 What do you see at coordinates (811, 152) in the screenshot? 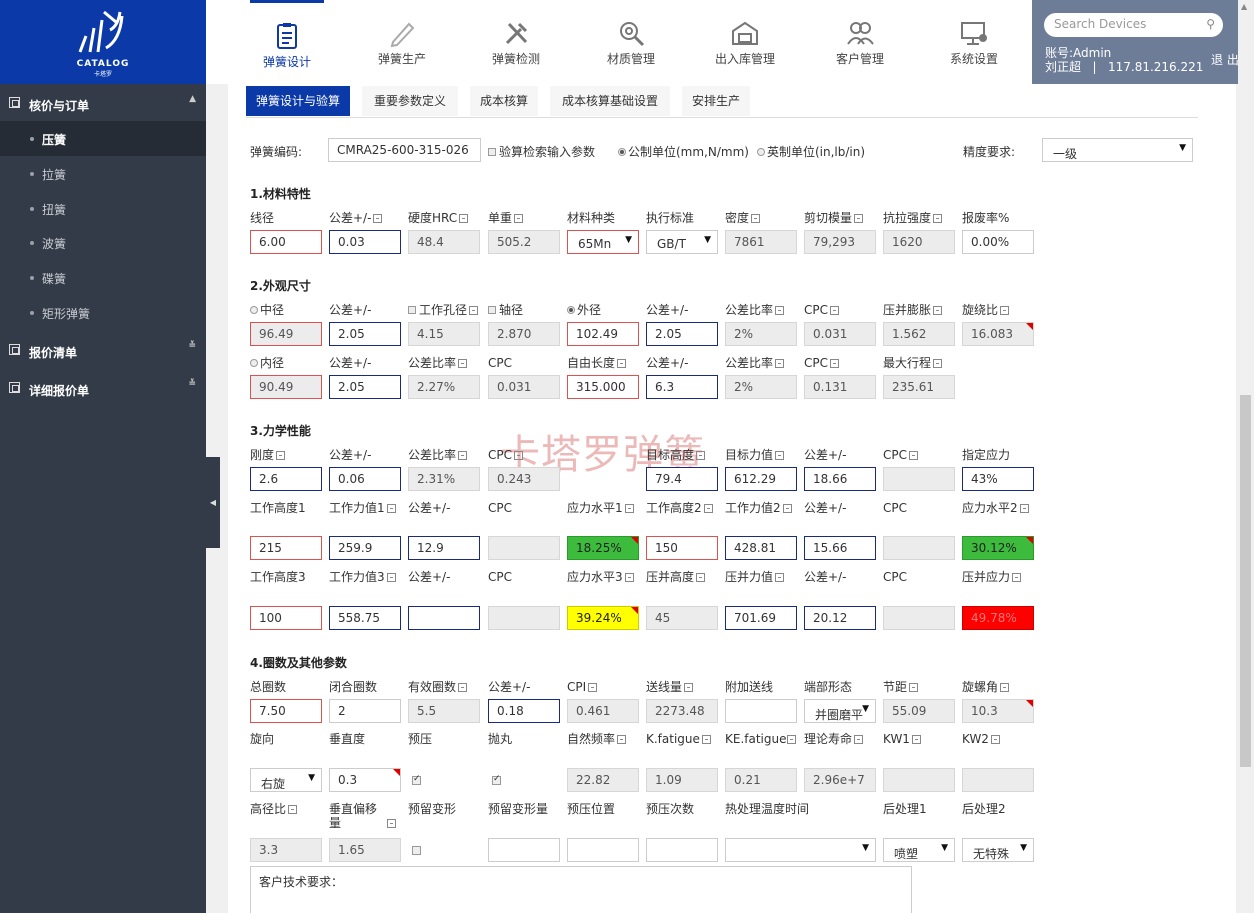
I see `imperial-unit-radio: 英制单位(in,lb/in)` at bounding box center [811, 152].